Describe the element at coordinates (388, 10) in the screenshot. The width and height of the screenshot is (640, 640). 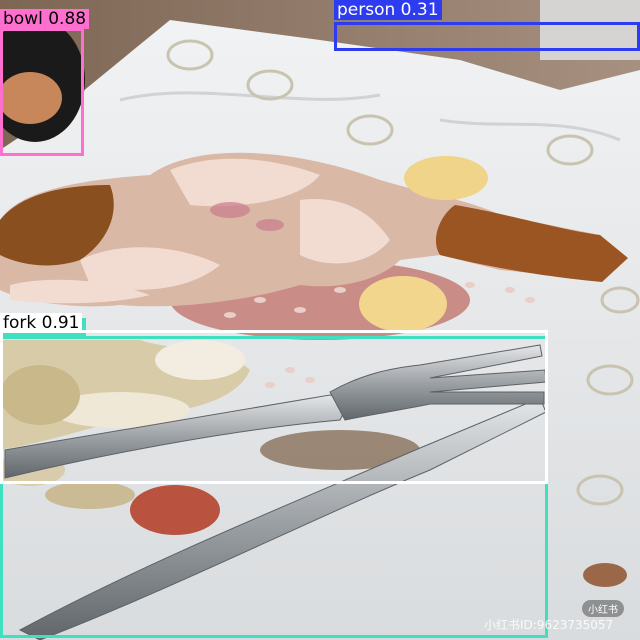
I see `person-label: person 0.31` at that location.